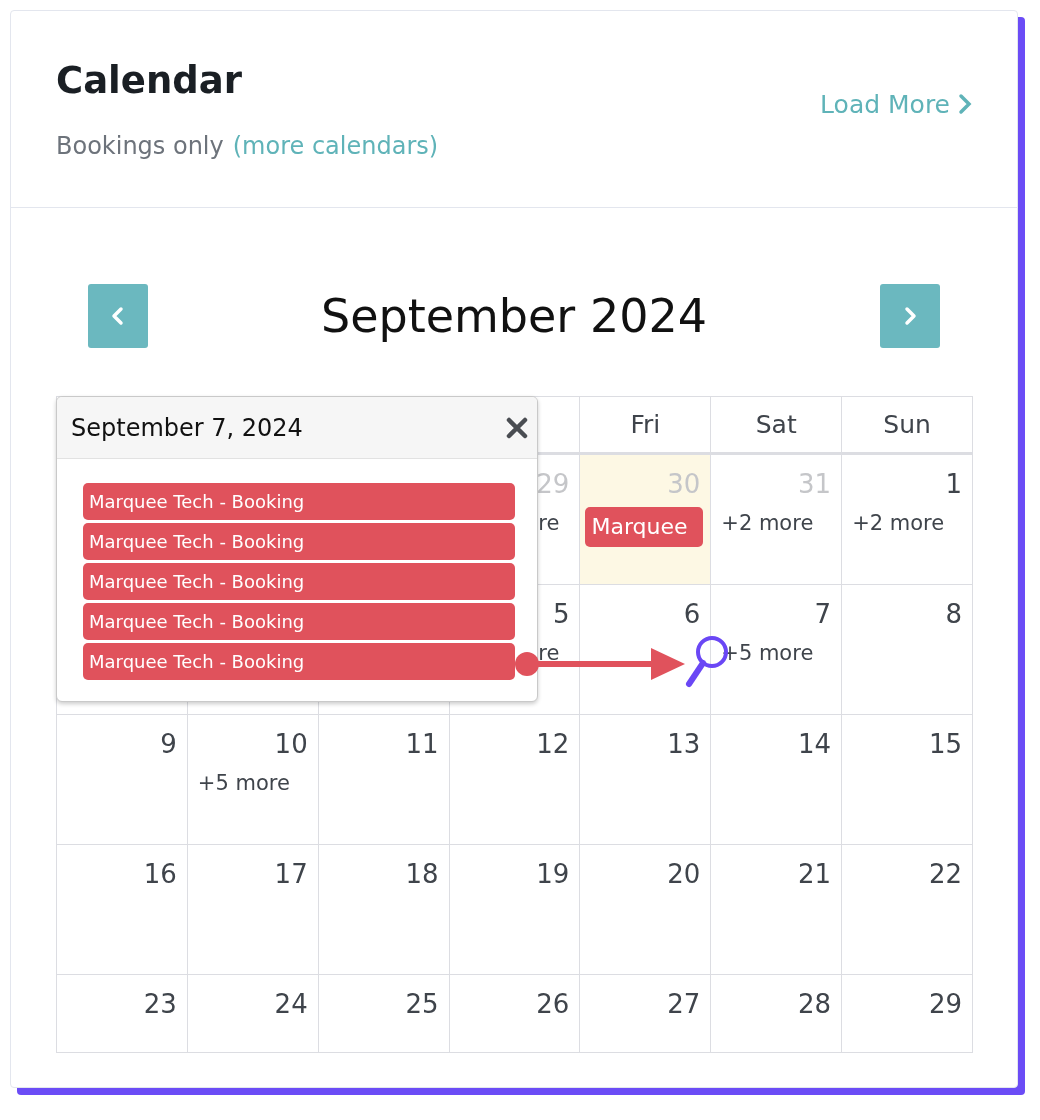 The image size is (1040, 1120). What do you see at coordinates (945, 744) in the screenshot?
I see `day-number: 15` at bounding box center [945, 744].